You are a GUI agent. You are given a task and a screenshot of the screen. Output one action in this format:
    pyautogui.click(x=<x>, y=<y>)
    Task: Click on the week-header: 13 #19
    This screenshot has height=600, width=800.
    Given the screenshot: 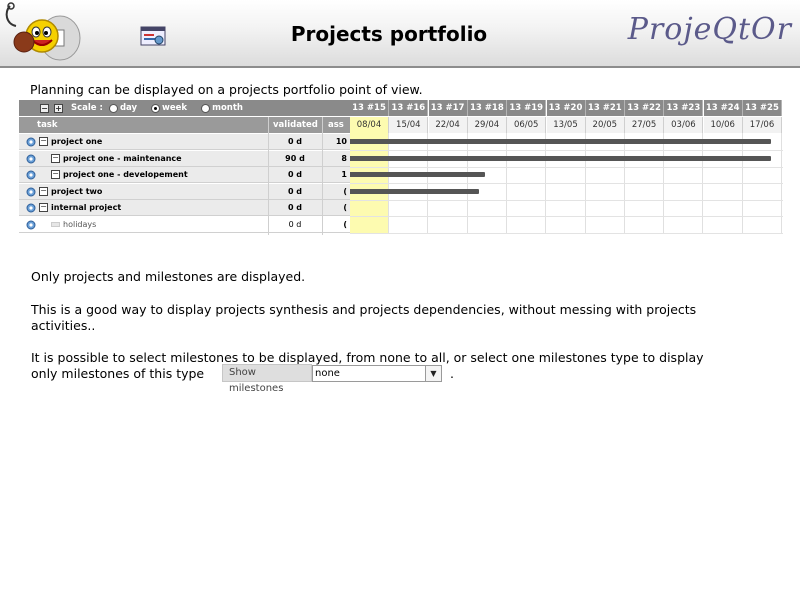 What is the action you would take?
    pyautogui.click(x=527, y=108)
    